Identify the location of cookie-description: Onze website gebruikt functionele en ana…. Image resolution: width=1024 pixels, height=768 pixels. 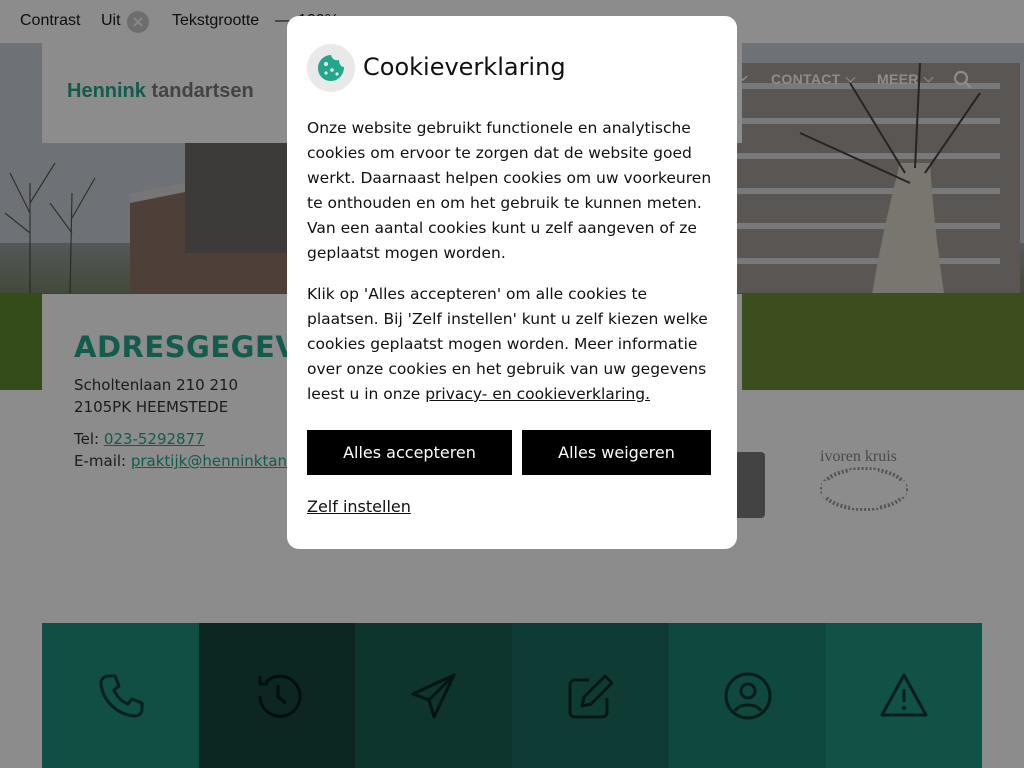
(509, 190).